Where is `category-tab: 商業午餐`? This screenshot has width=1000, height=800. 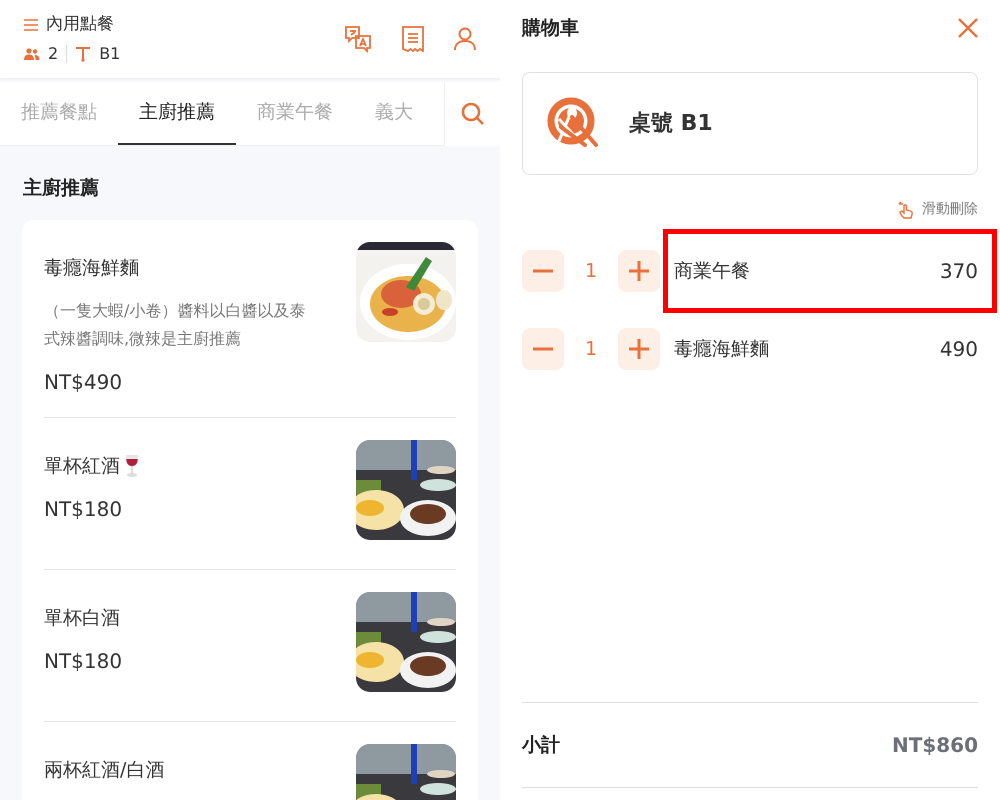
category-tab: 商業午餐 is located at coordinates (295, 113).